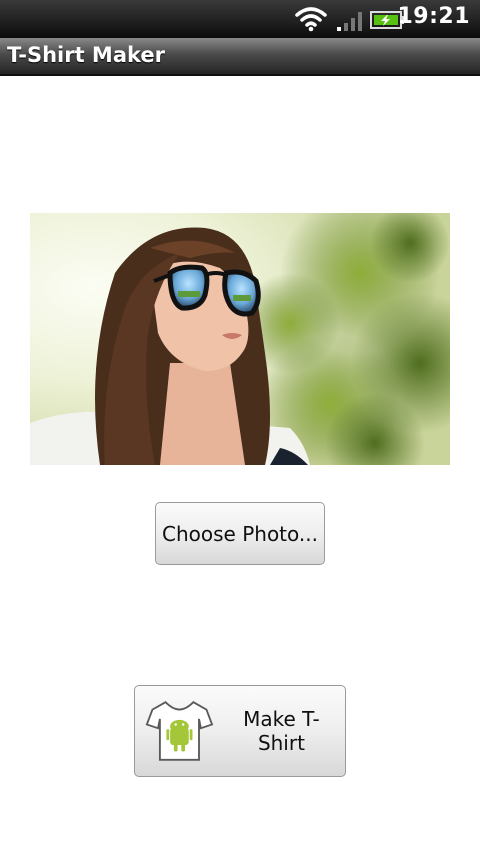 The height and width of the screenshot is (854, 480). Describe the element at coordinates (281, 731) in the screenshot. I see `make-tshirt-label: Make T-Shirt` at that location.